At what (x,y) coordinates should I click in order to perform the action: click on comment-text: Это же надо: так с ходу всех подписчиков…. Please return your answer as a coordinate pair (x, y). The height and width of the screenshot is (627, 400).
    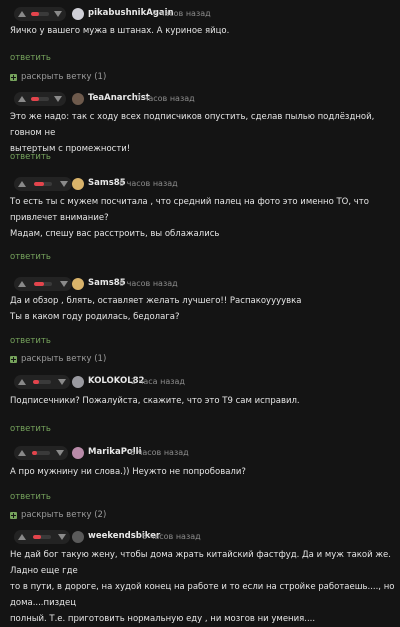
    Looking at the image, I should click on (192, 133).